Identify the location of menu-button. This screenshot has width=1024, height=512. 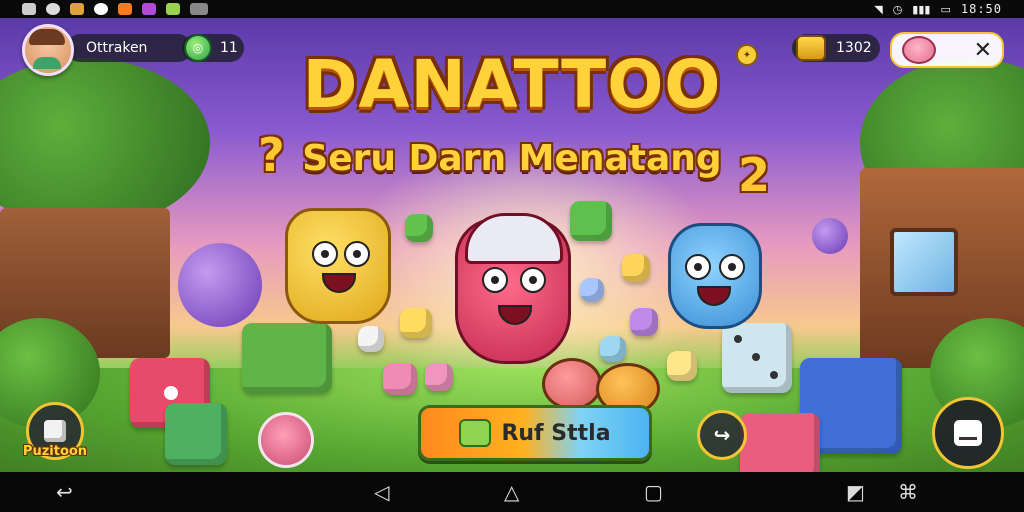
(968, 433).